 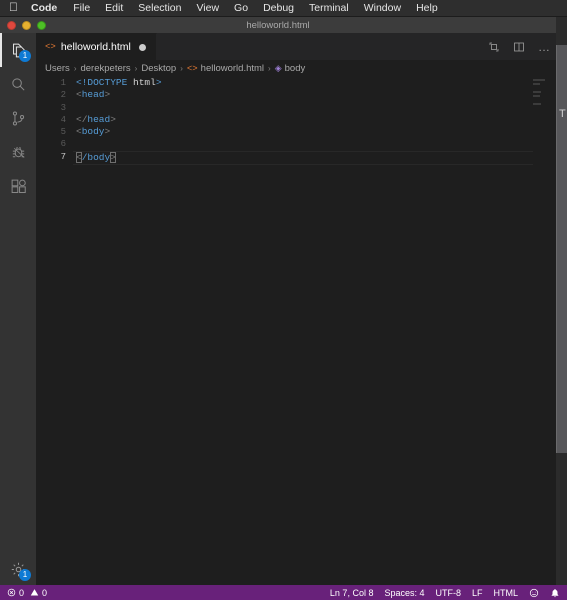 I want to click on menu-item-selection: Selection, so click(x=159, y=8).